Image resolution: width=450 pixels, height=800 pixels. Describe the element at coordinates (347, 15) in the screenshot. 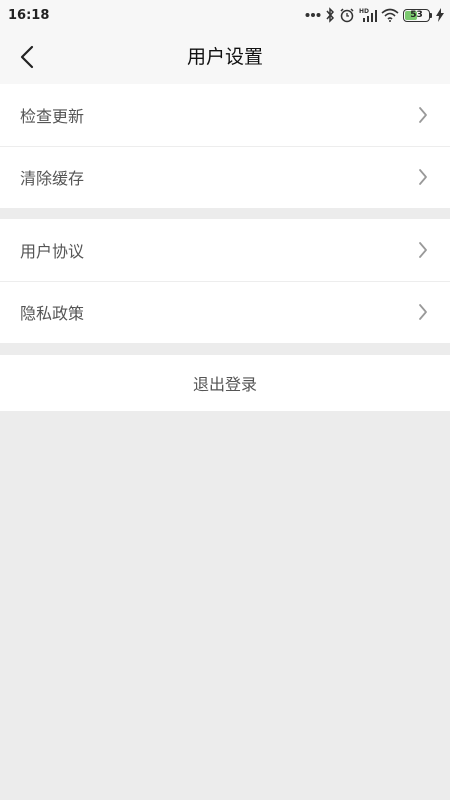

I see `alarm-icon` at that location.